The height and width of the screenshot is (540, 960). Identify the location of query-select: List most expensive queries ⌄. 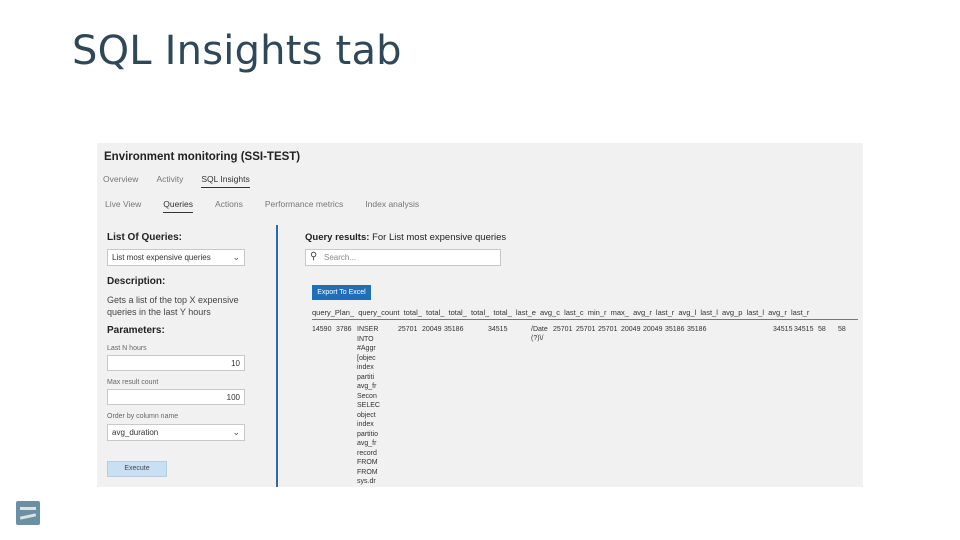
(176, 257).